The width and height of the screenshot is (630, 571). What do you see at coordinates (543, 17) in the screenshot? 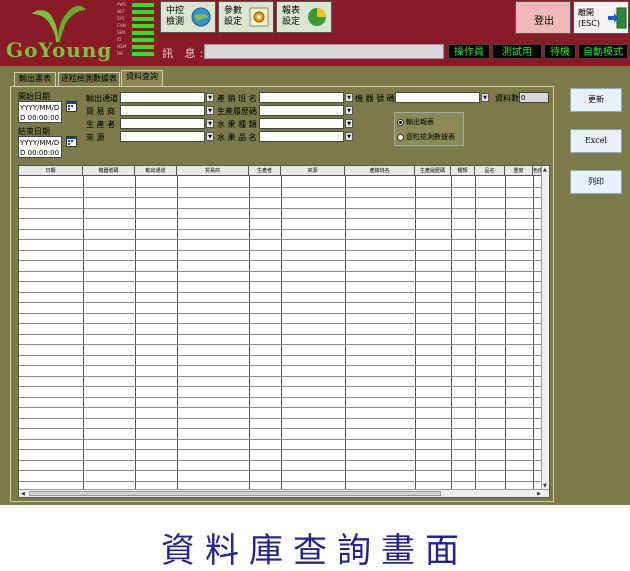
I see `logout-button: 登出` at bounding box center [543, 17].